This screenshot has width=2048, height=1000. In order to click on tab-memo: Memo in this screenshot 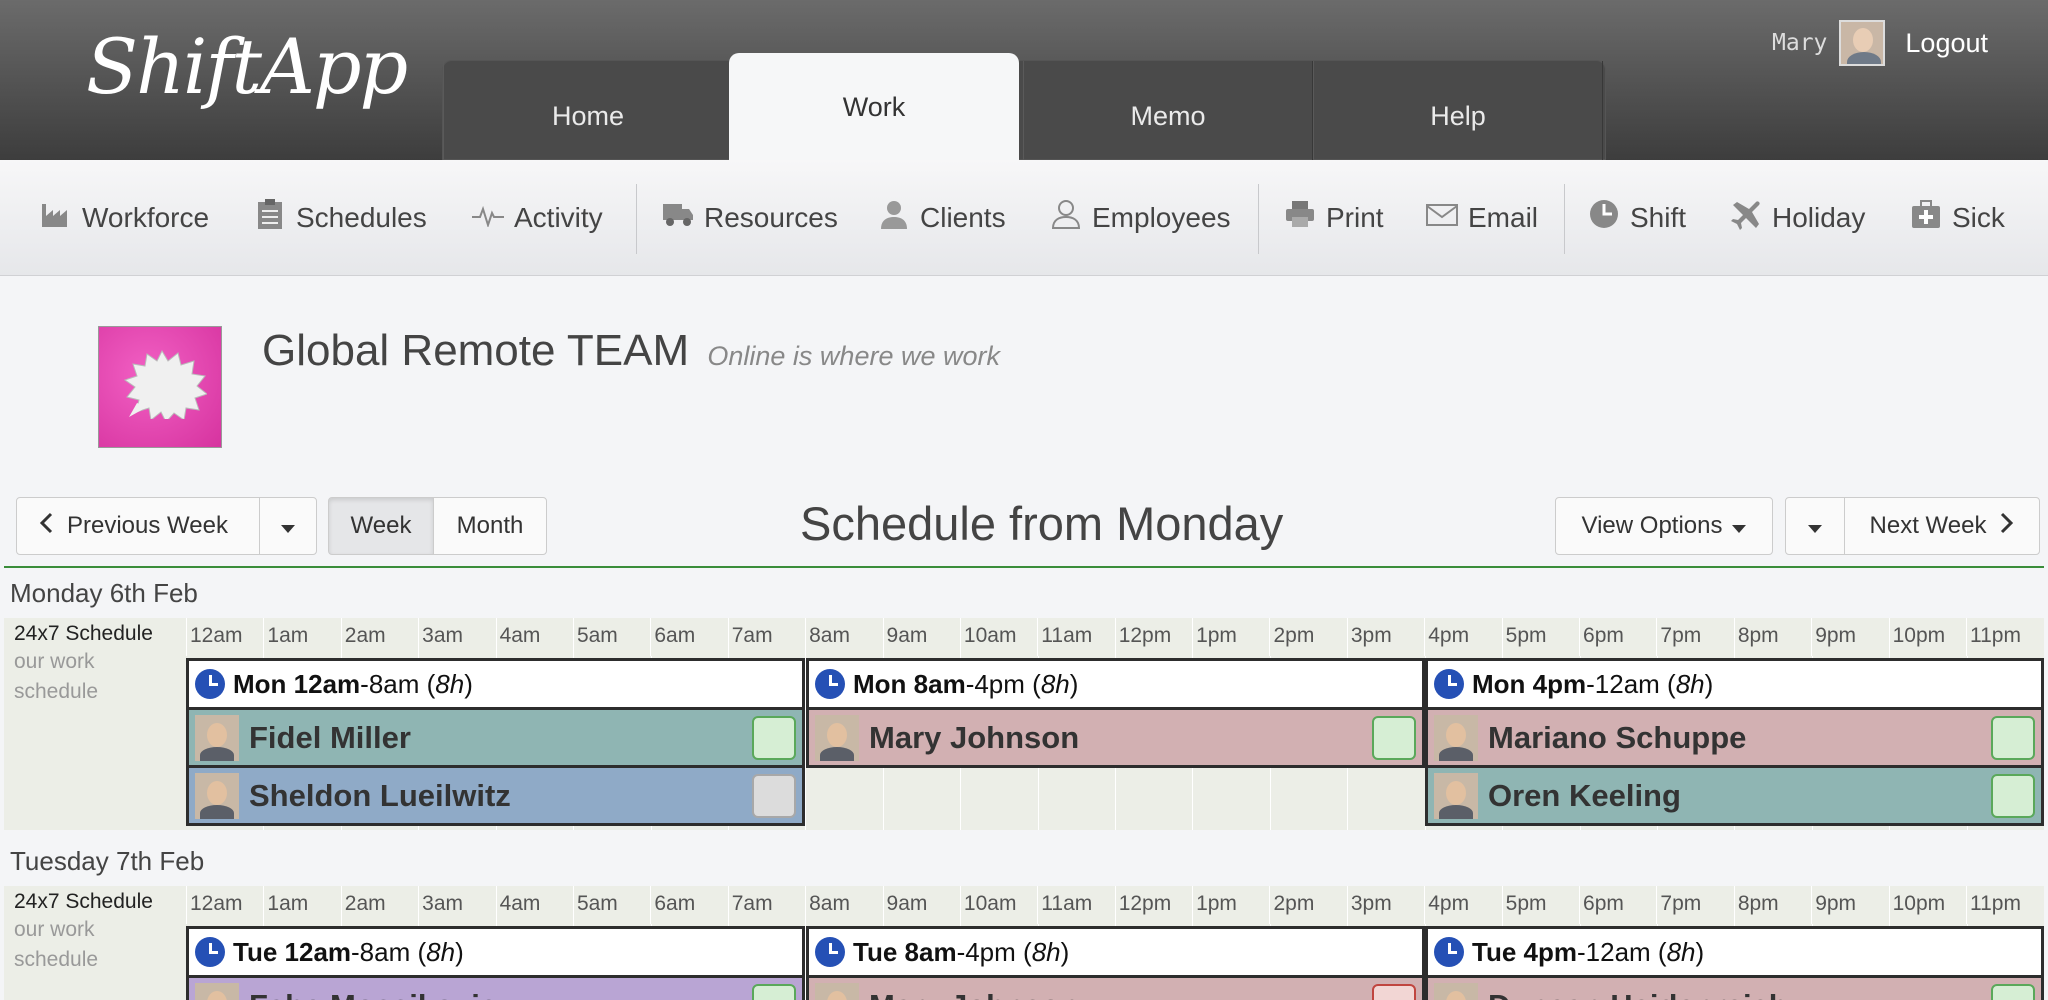, I will do `click(1168, 111)`.